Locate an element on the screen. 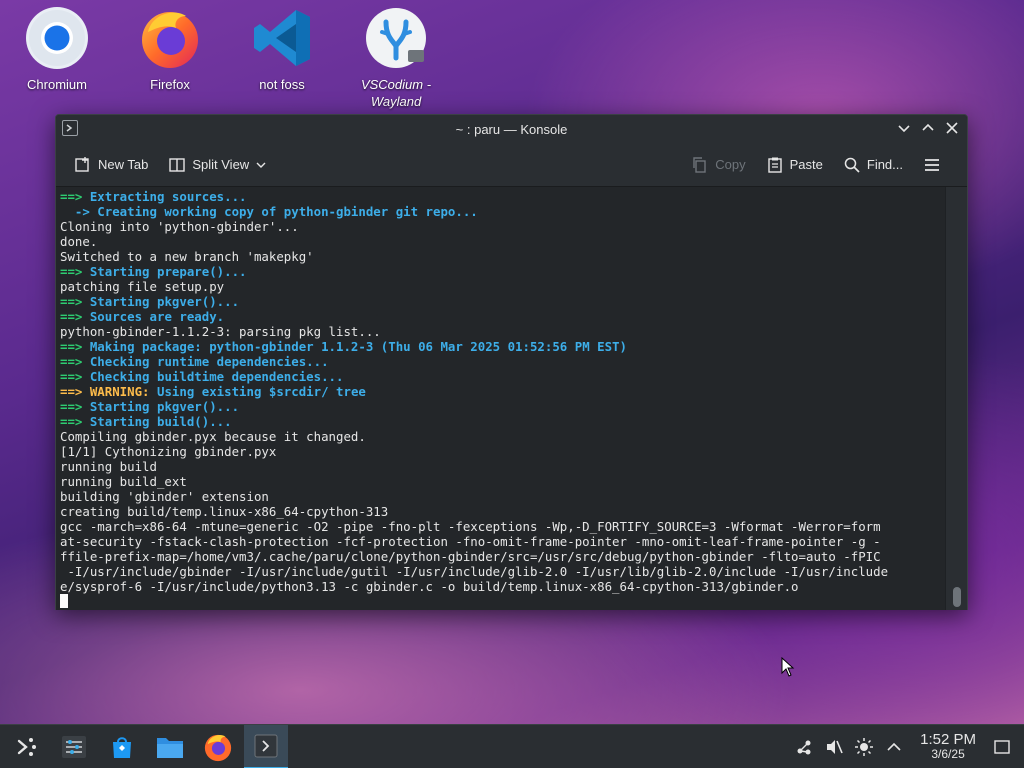 The image size is (1024, 768). clock-date: 3/6/25 is located at coordinates (948, 754).